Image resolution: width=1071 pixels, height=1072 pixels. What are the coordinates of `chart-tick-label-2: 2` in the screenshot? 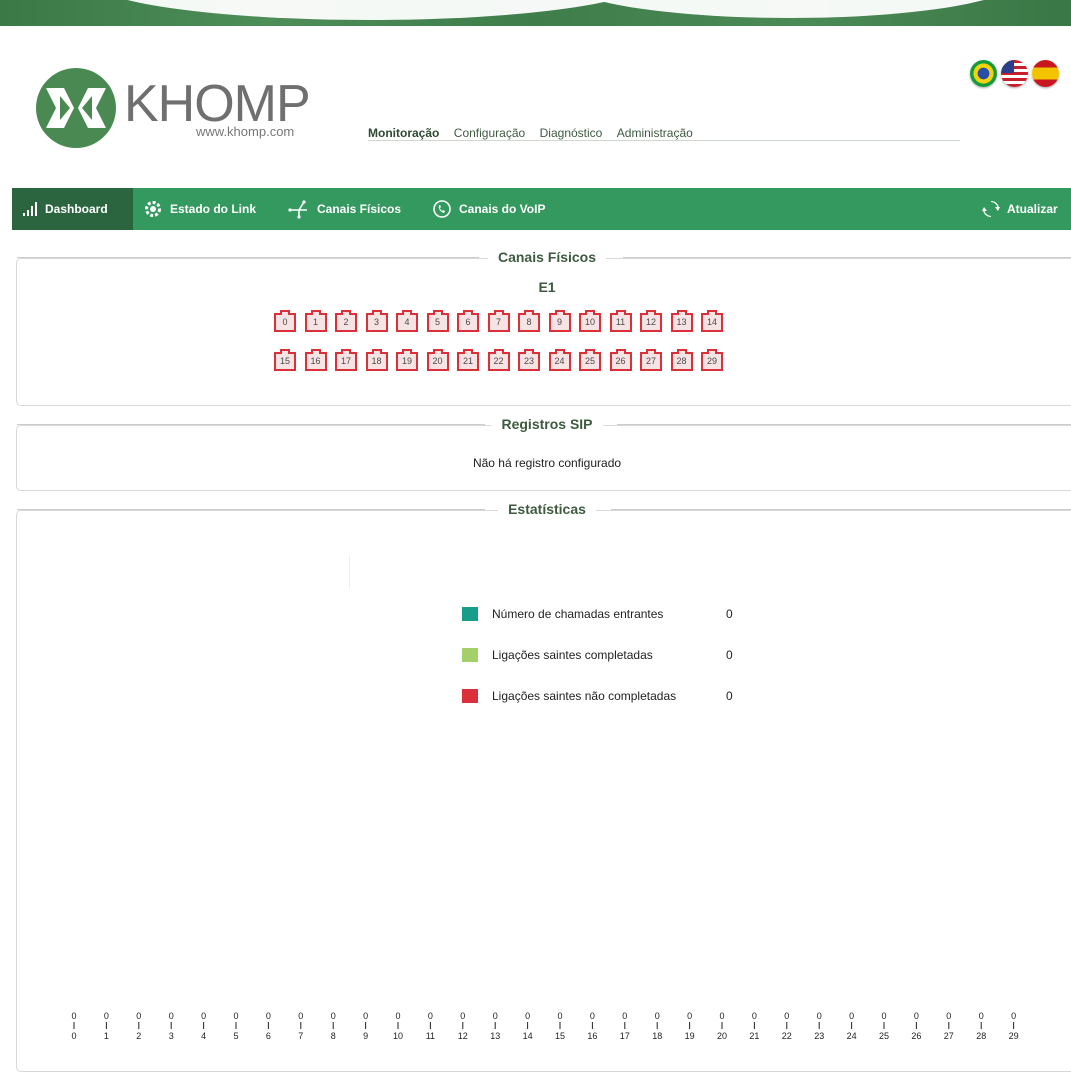 It's located at (138, 1036).